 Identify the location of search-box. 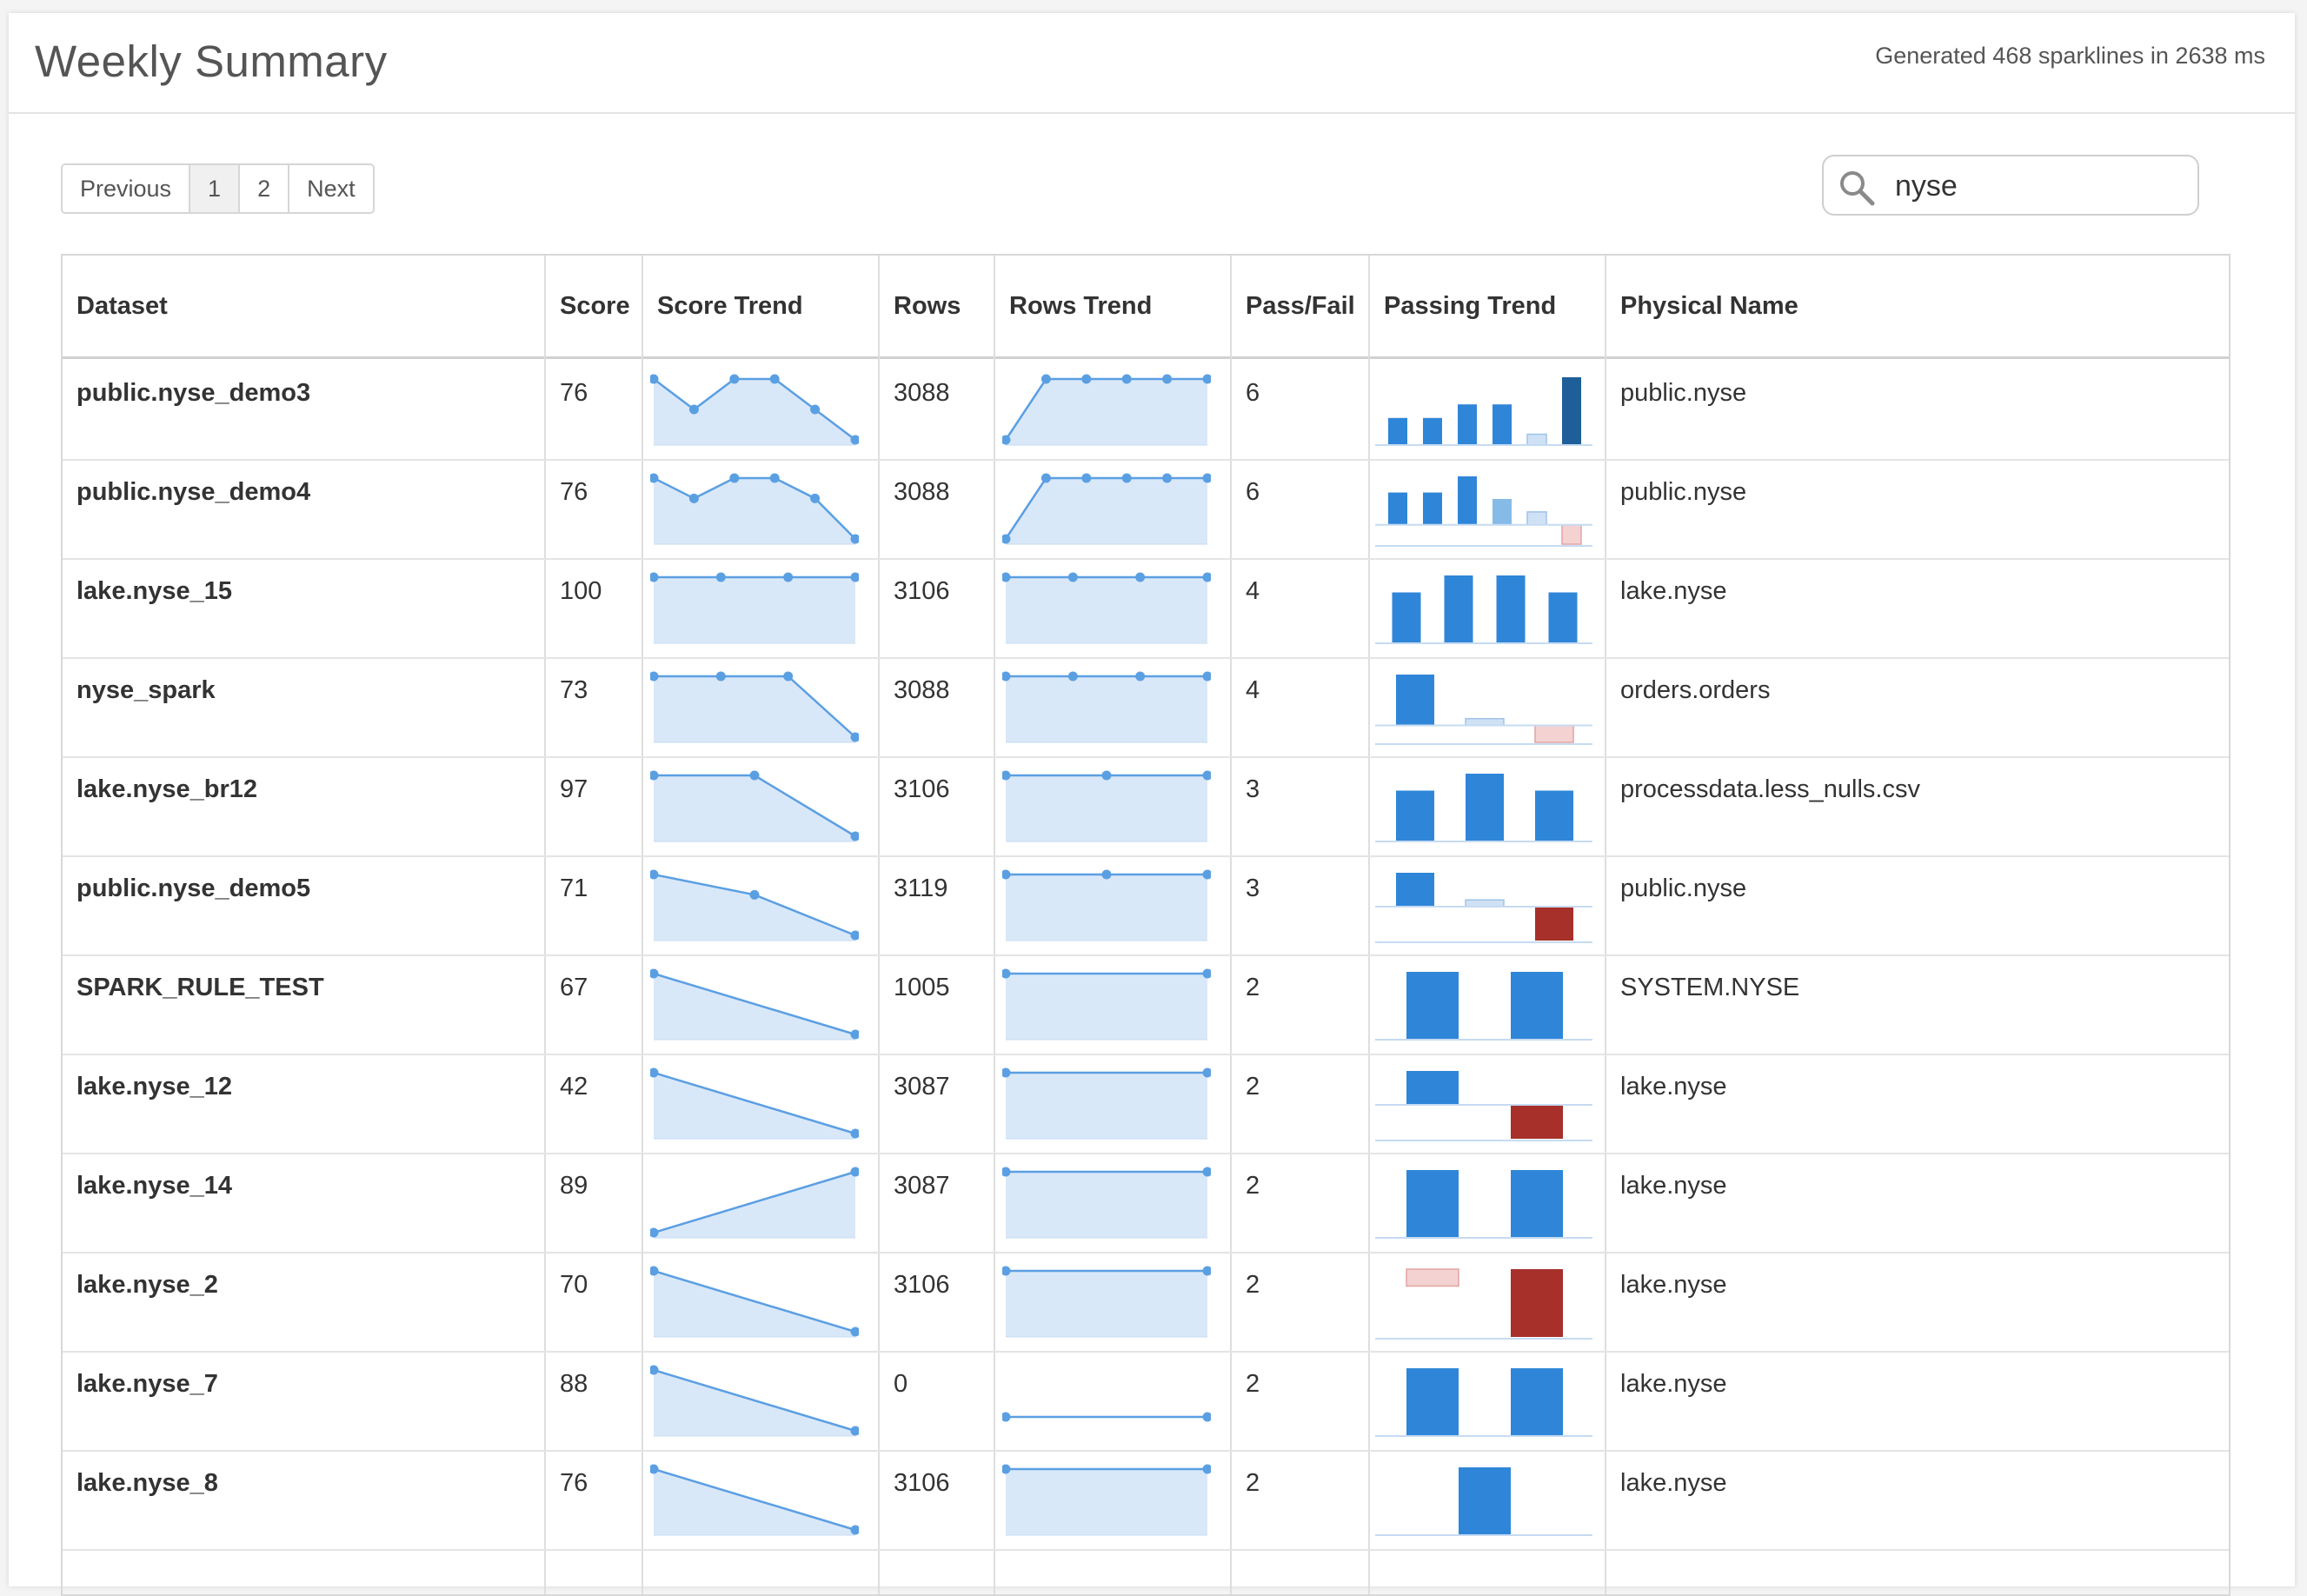
(2011, 185).